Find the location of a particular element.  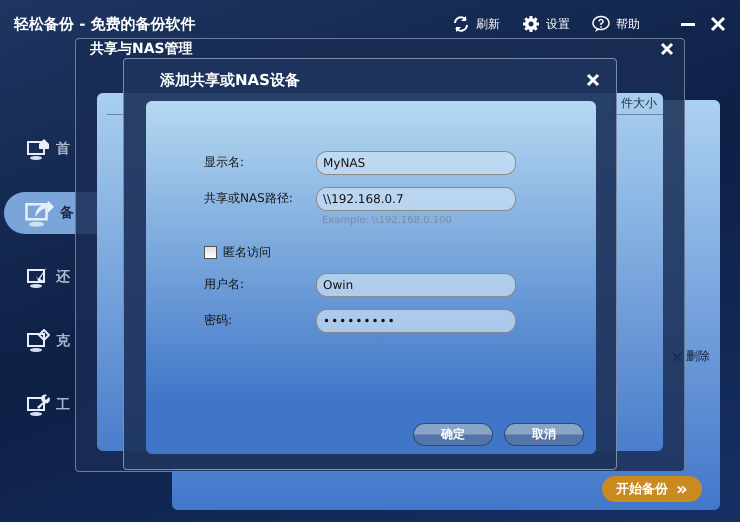

password-field: ••••••••• is located at coordinates (416, 321).